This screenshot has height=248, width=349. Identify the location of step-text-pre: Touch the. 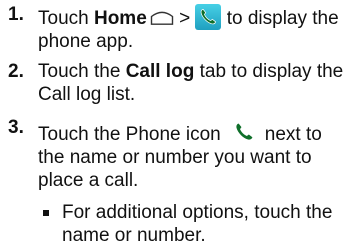
(79, 71).